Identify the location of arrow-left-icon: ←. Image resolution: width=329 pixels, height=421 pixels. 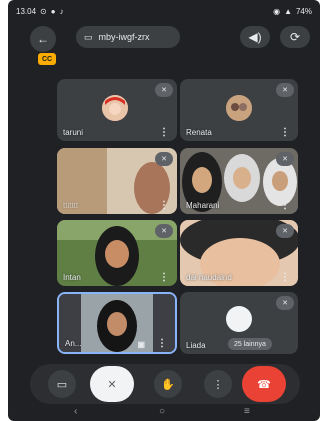
(43, 39).